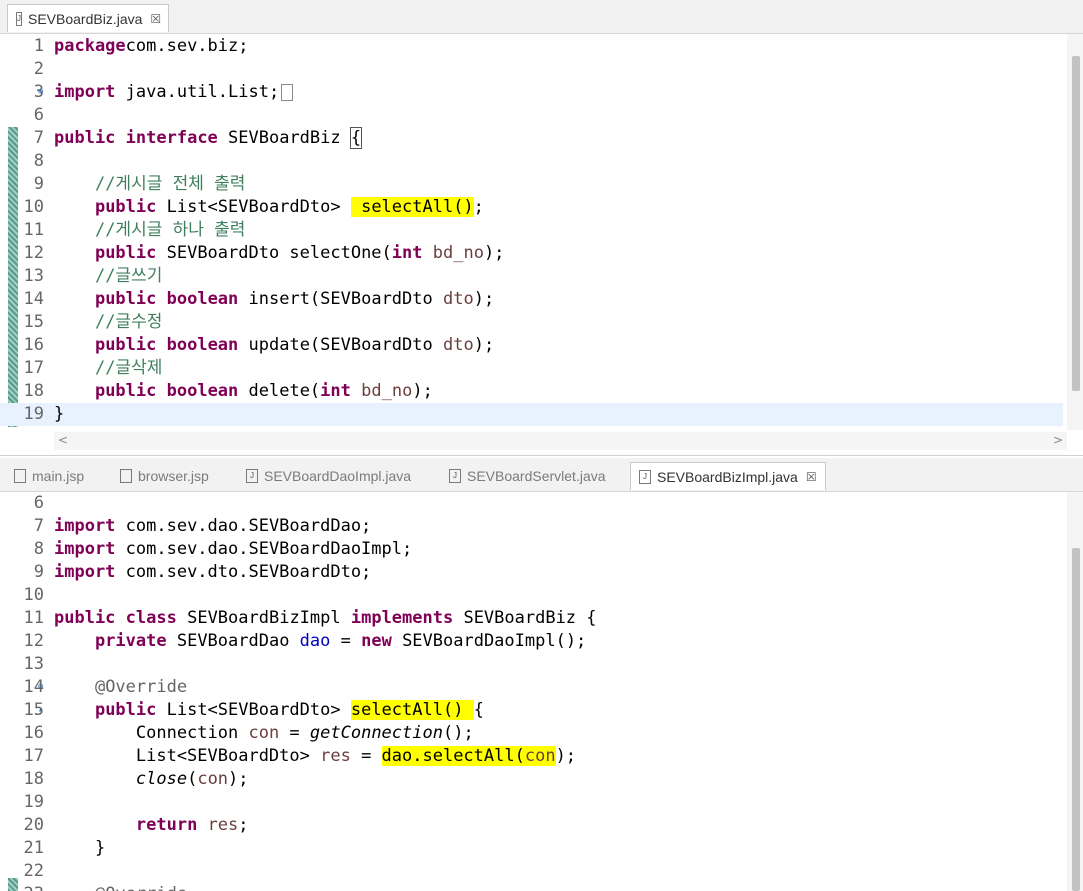 The height and width of the screenshot is (891, 1083). I want to click on code-text: public SEVBoardDto selectOne(int bd_no);, so click(279, 253).